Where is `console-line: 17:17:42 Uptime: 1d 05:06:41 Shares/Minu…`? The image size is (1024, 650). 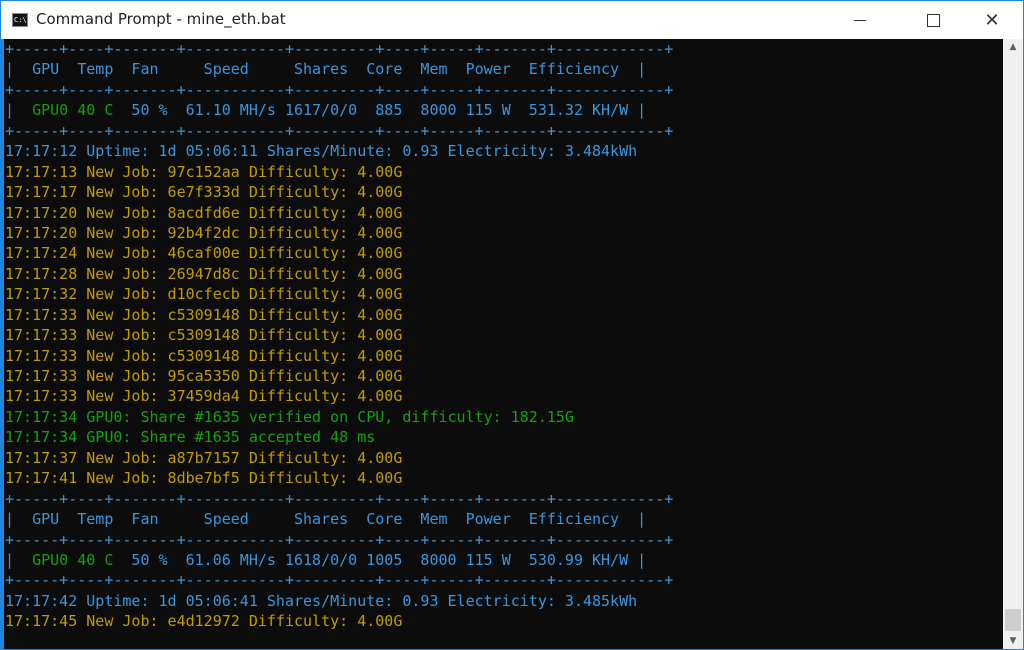
console-line: 17:17:42 Uptime: 1d 05:06:41 Shares/Minu… is located at coordinates (321, 600).